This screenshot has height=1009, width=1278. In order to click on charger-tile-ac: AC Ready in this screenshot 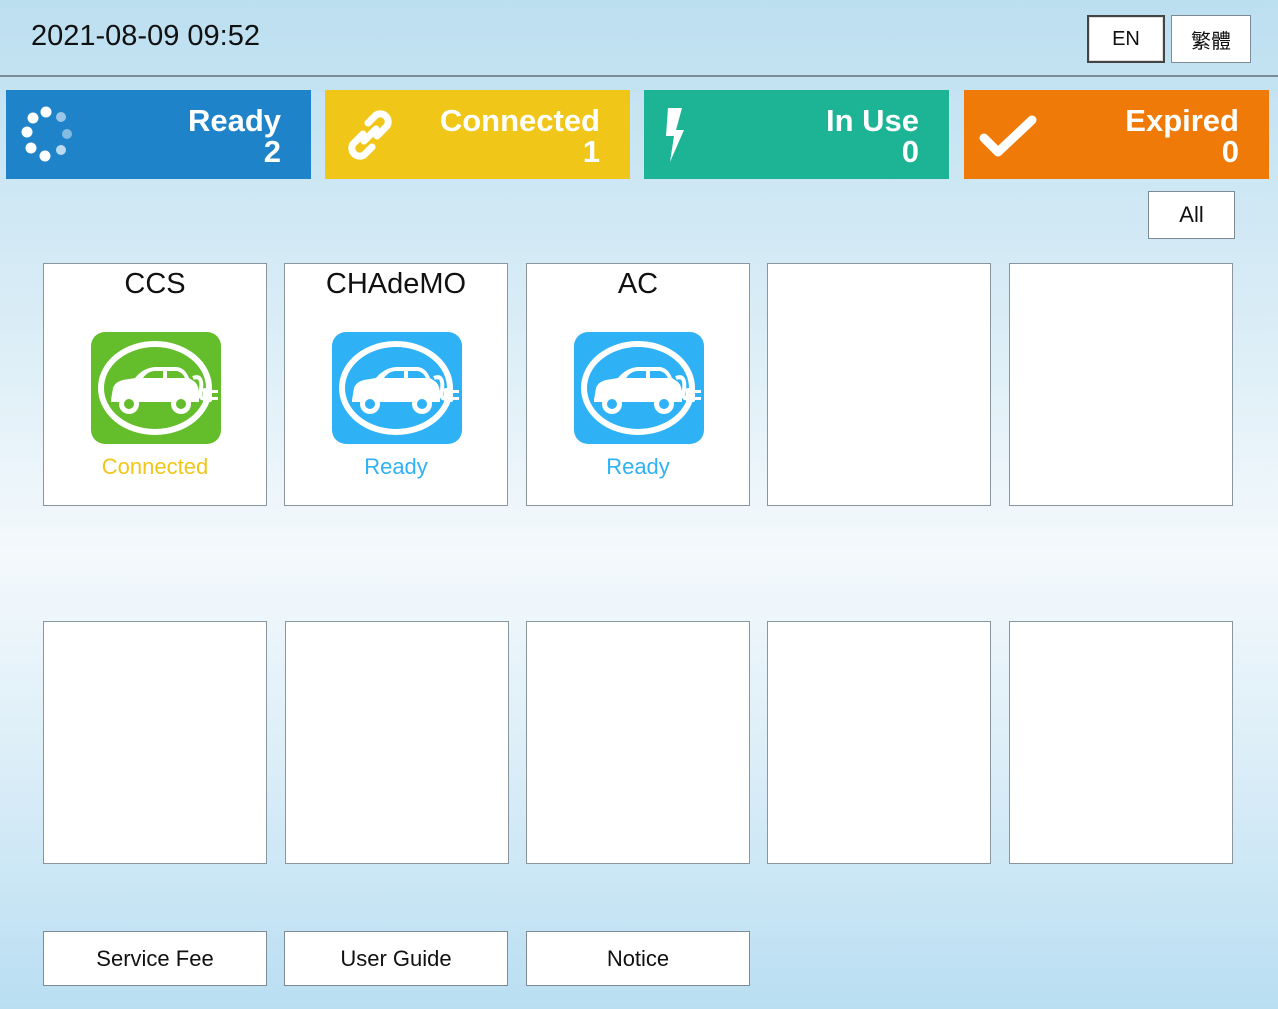, I will do `click(638, 384)`.